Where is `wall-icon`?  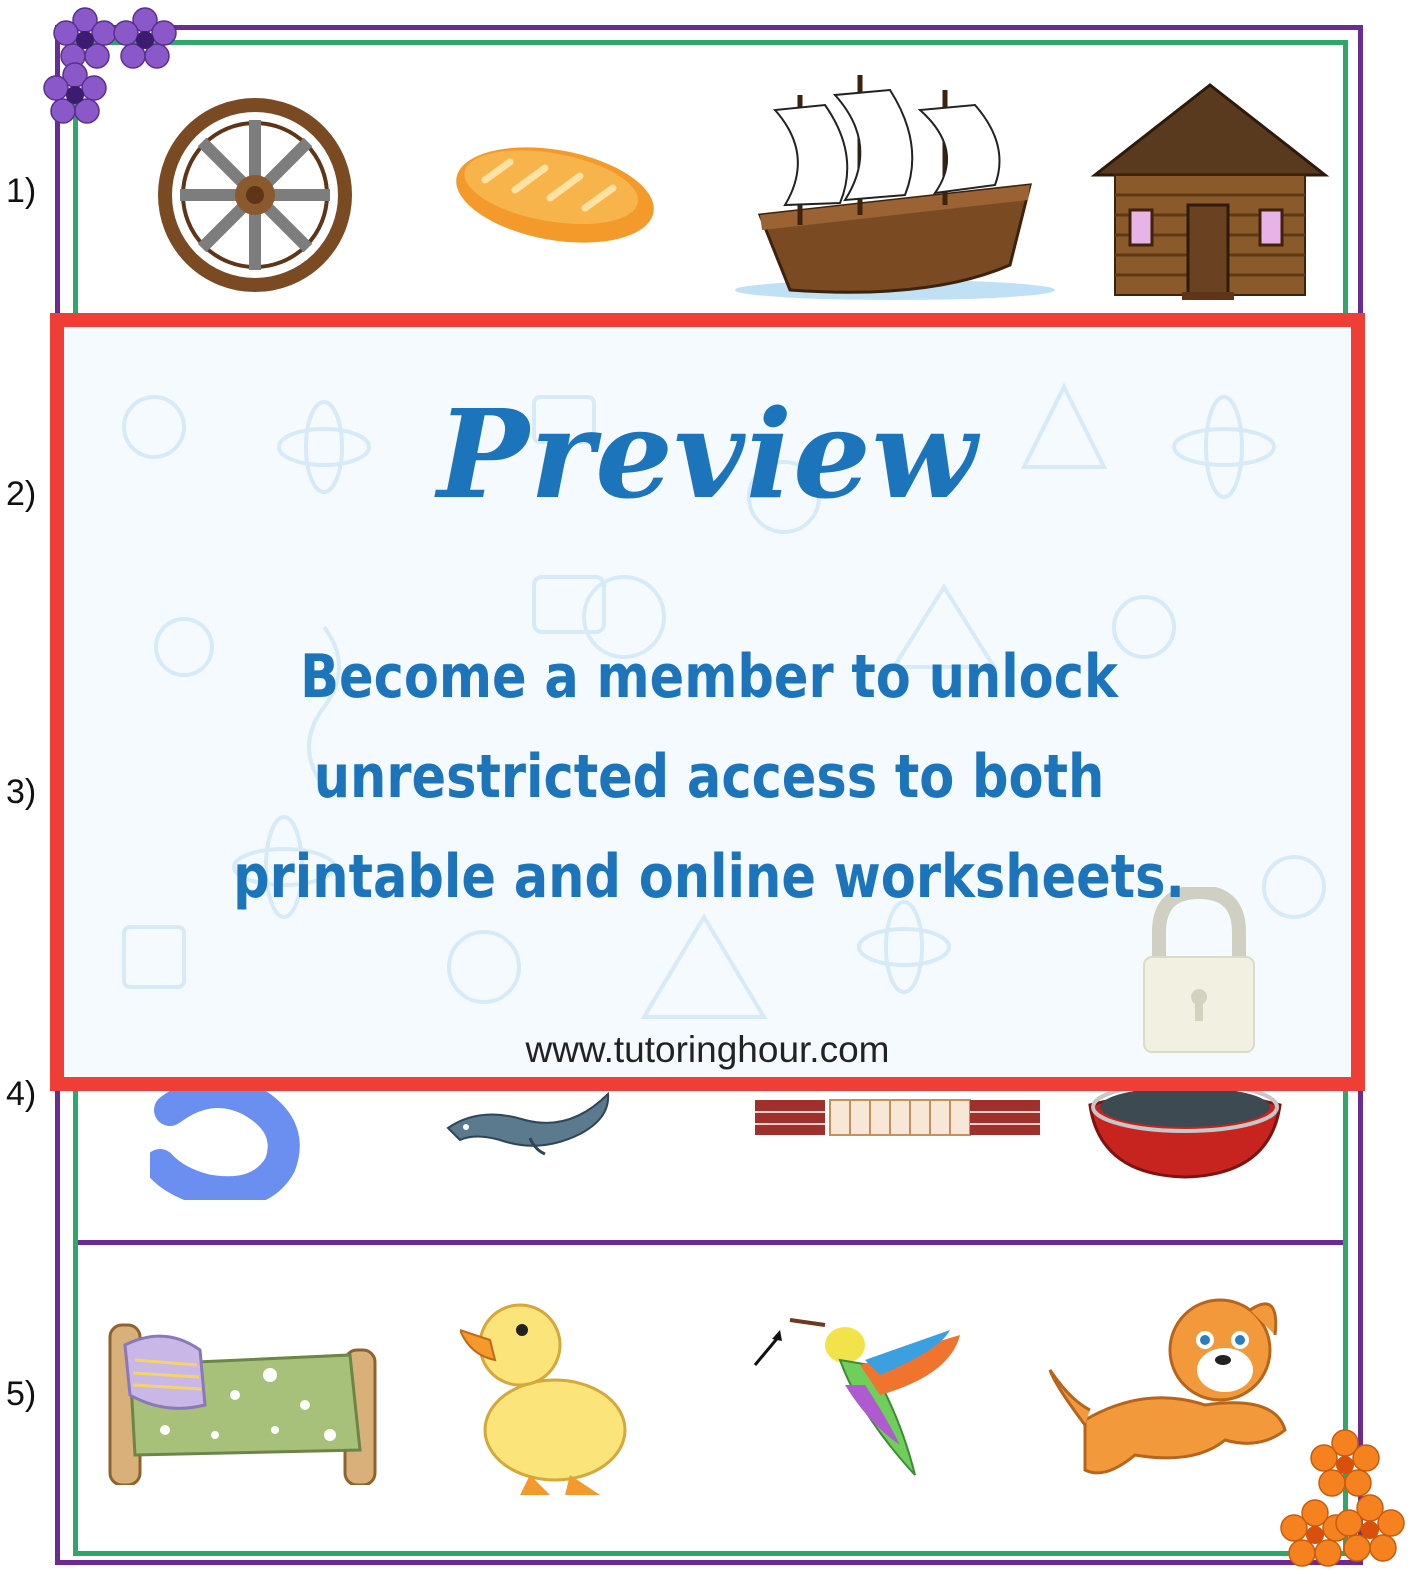
wall-icon is located at coordinates (897, 1117).